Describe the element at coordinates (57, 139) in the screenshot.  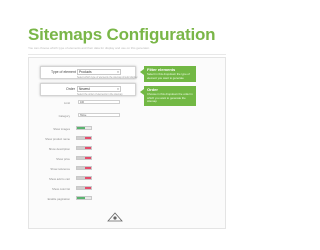
I see `field-label: Show product name` at that location.